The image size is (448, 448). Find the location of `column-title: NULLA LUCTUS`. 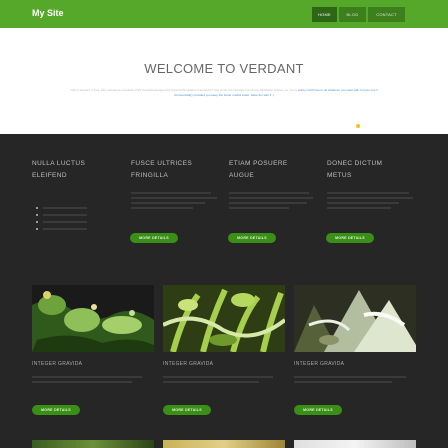

column-title: NULLA LUCTUS is located at coordinates (59, 163).